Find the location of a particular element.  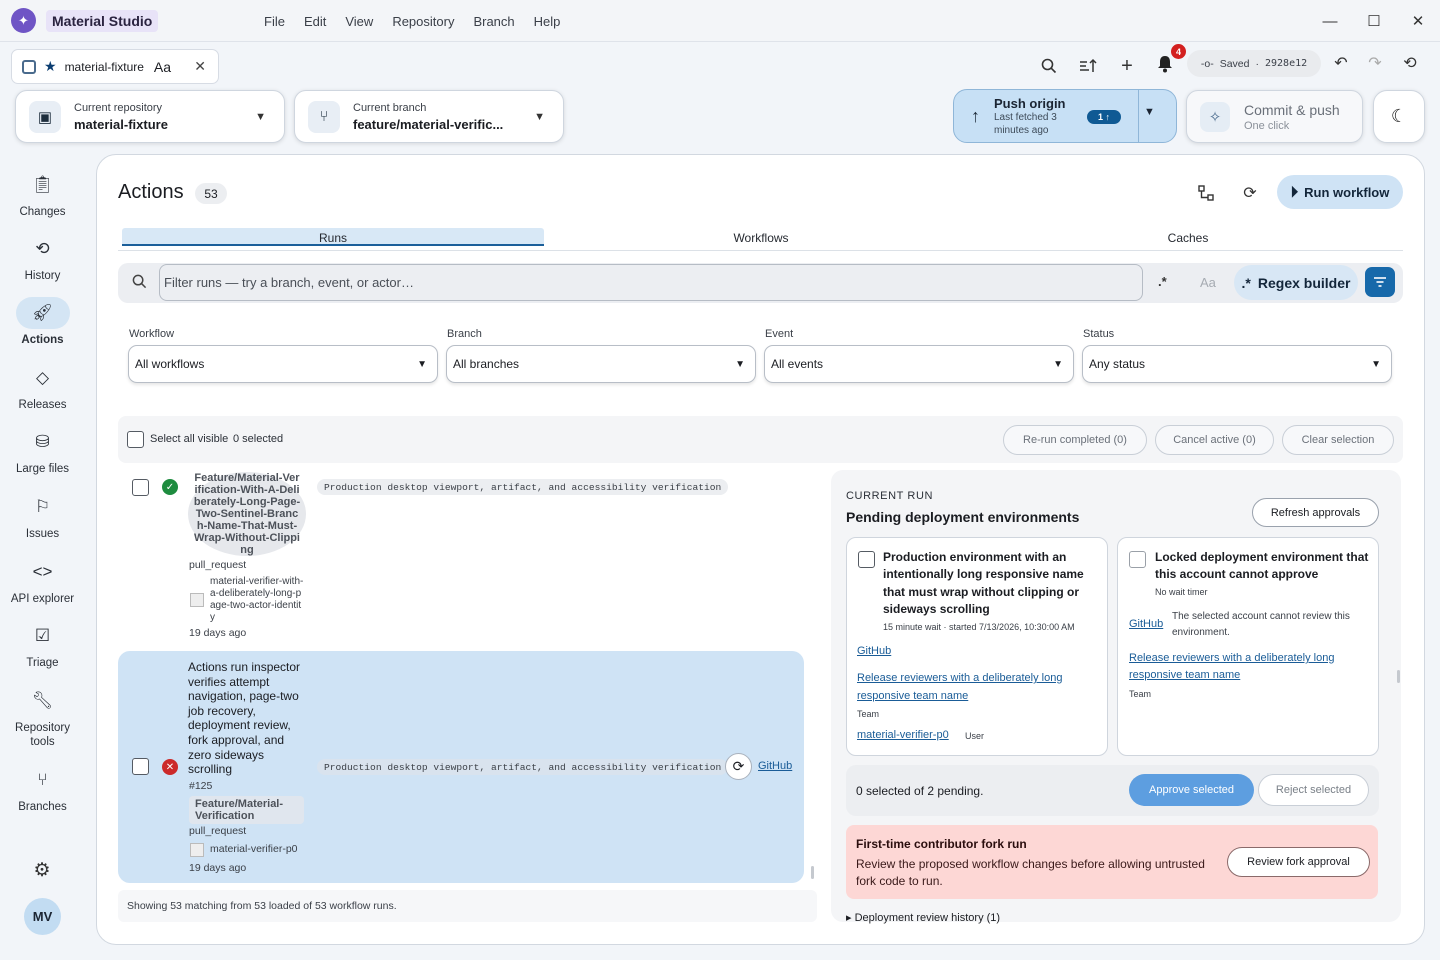

run-event: pull_request is located at coordinates (218, 831).